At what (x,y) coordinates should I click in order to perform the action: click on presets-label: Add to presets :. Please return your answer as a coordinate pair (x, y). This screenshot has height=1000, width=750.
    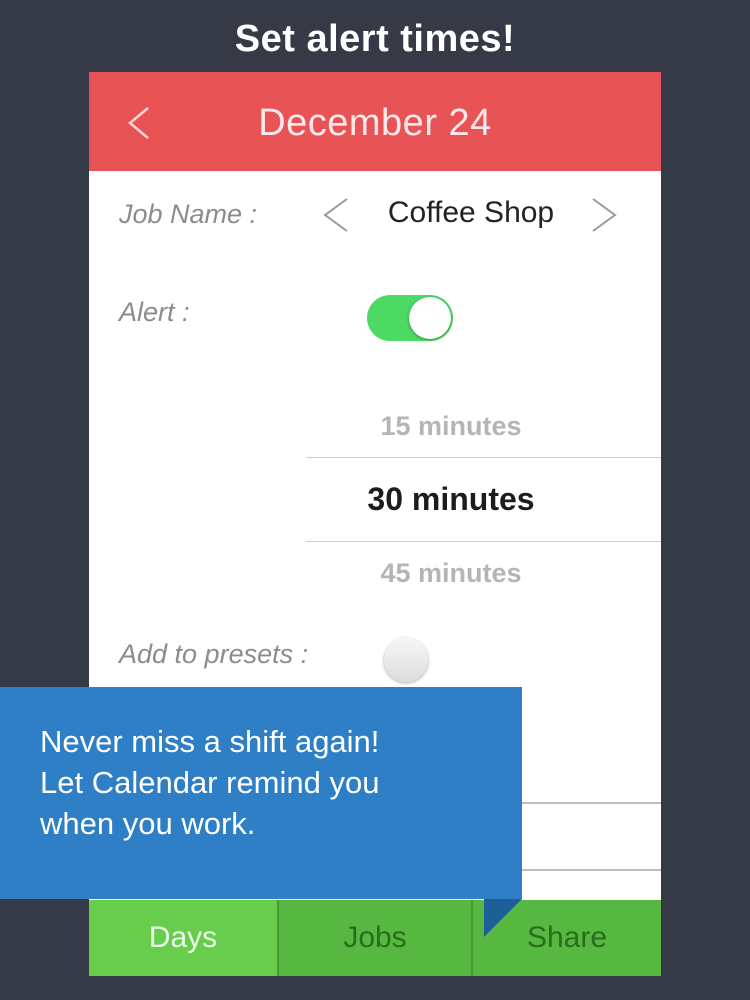
    Looking at the image, I should click on (214, 654).